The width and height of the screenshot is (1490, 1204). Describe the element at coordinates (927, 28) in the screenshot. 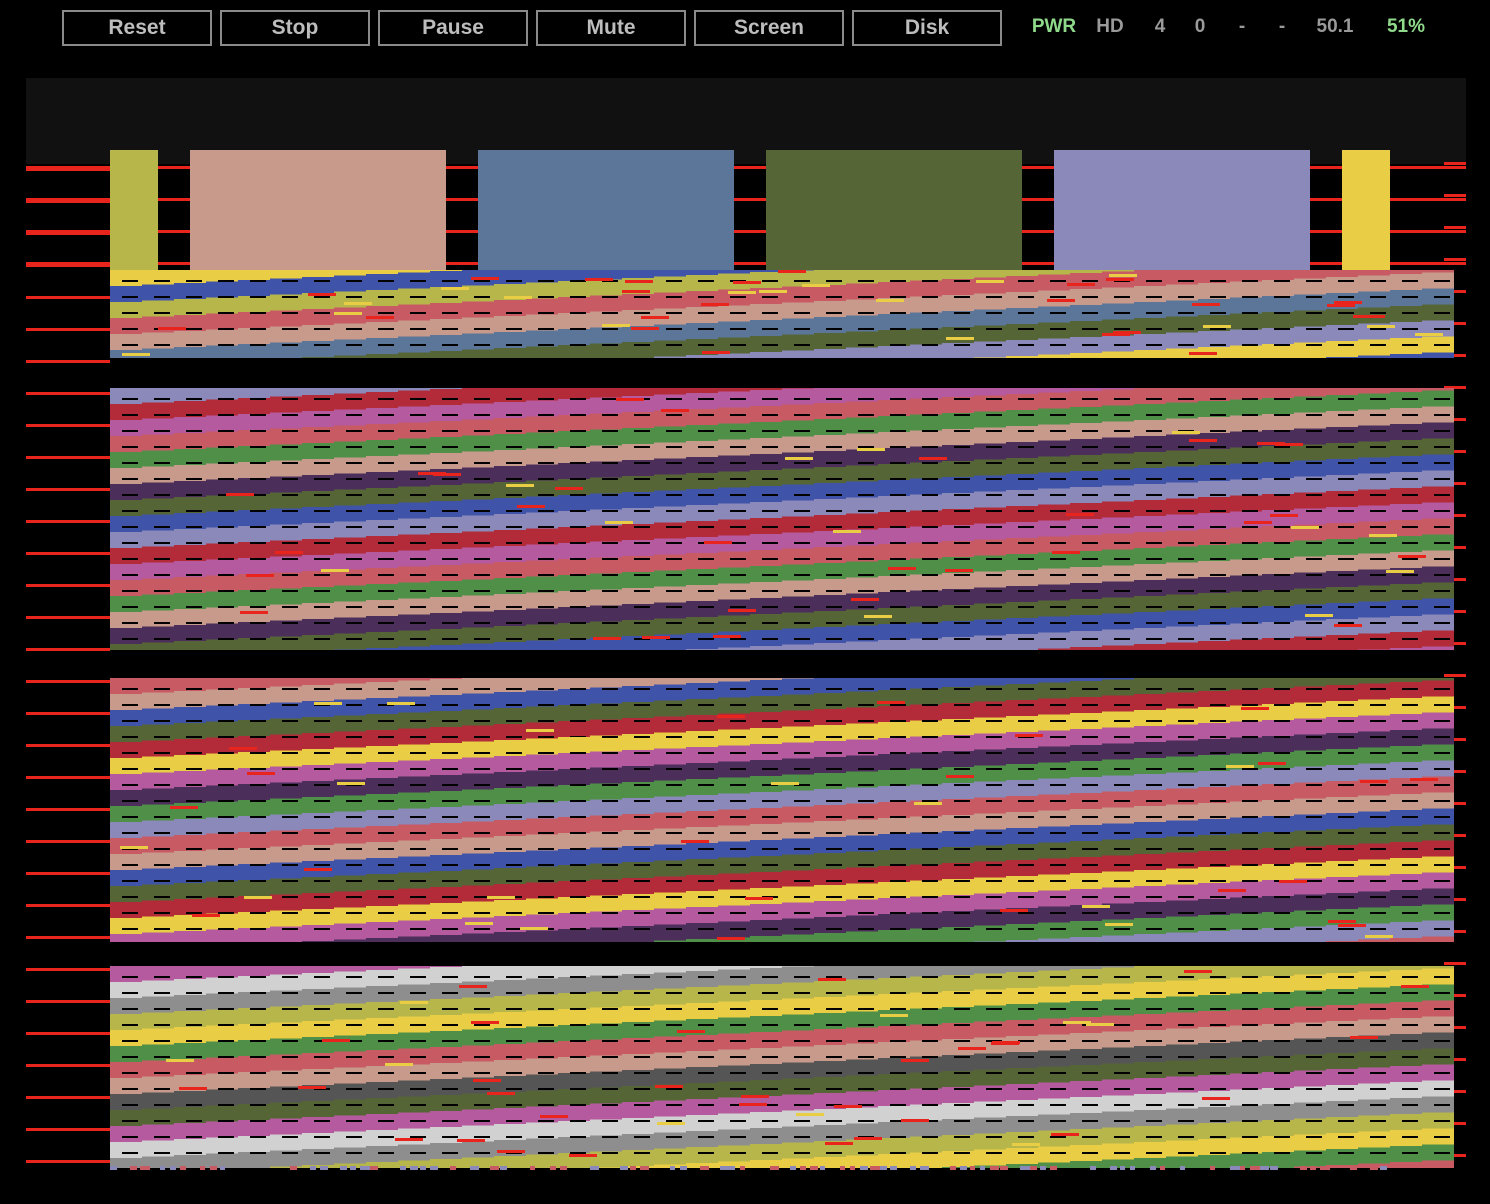

I see `disk-button: Disk` at that location.